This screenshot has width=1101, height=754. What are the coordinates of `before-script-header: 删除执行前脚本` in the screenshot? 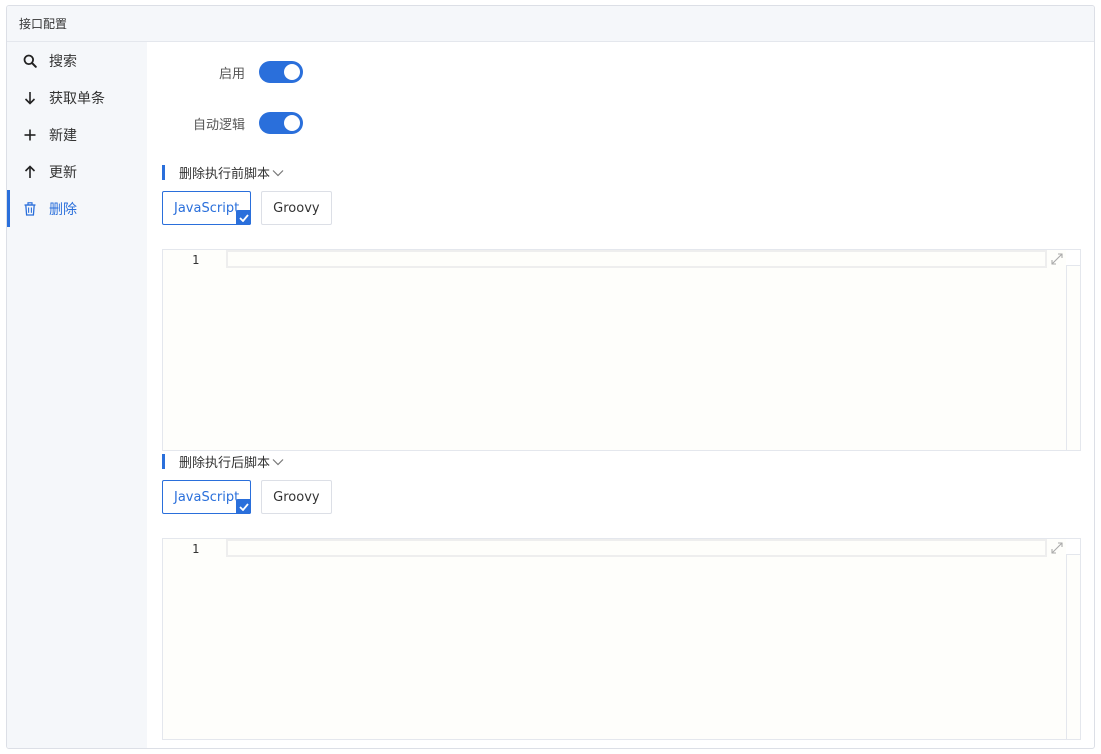 It's located at (223, 172).